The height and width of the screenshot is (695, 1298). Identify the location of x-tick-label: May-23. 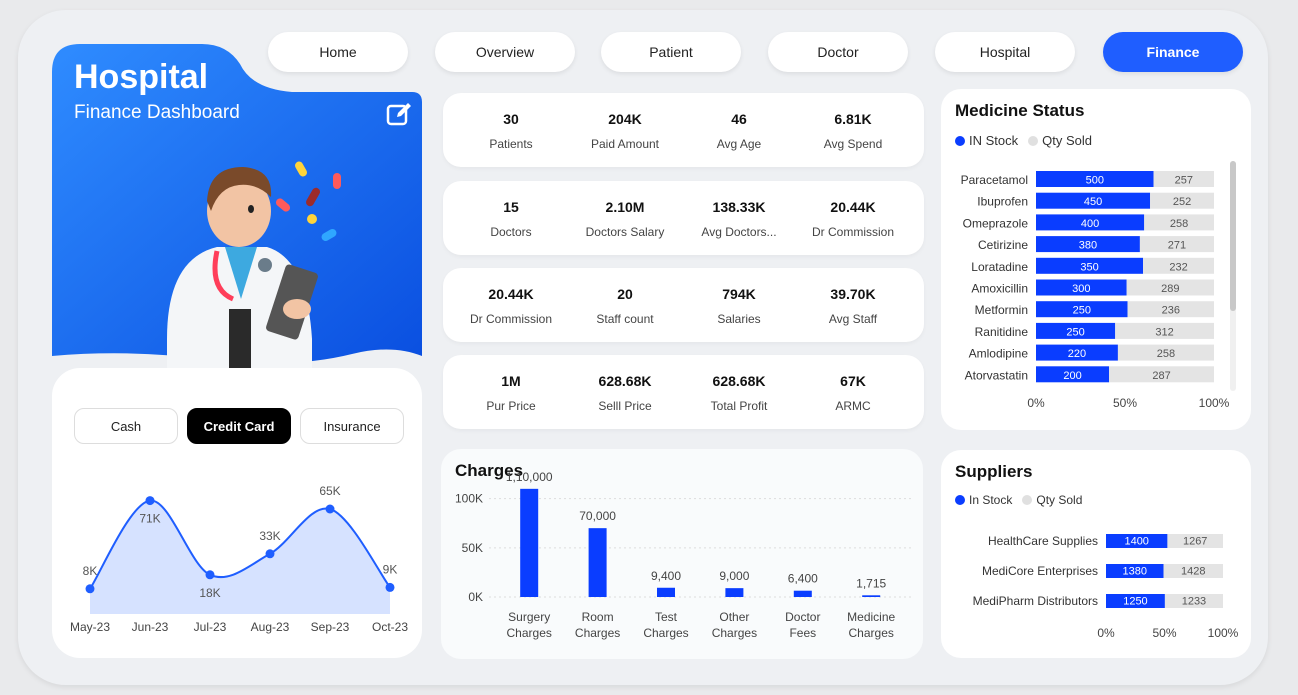
(90, 627).